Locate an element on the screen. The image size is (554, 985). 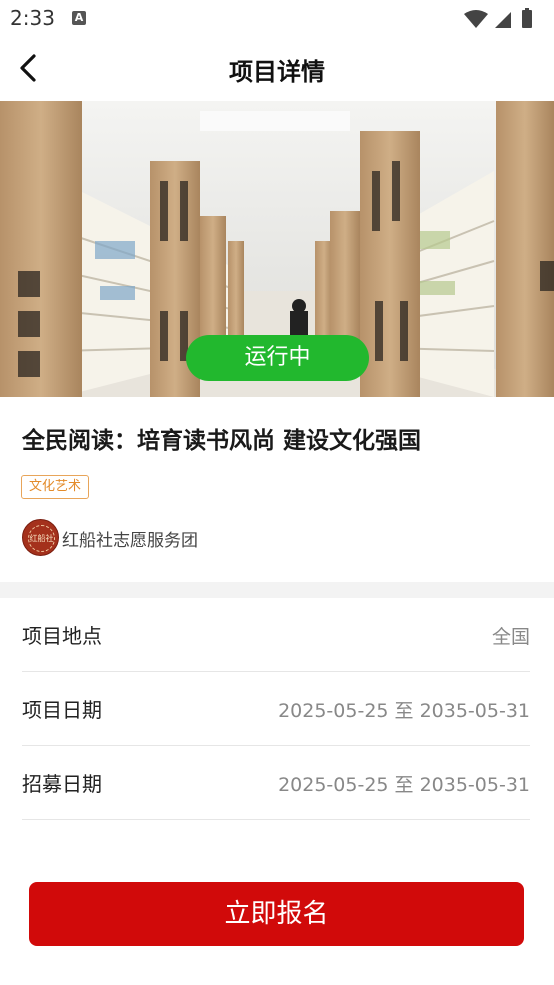
status-bar: 2:33 A is located at coordinates (277, 19).